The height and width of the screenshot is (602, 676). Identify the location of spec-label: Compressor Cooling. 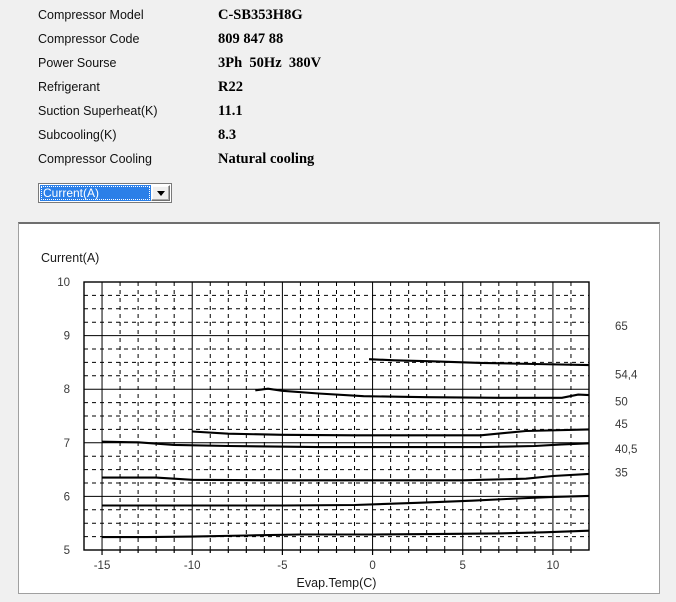
(95, 159).